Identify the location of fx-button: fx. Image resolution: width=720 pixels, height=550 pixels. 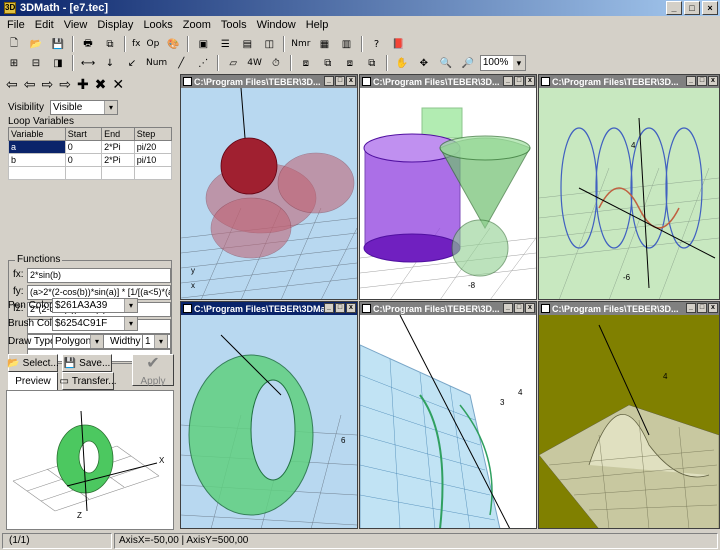
(136, 44).